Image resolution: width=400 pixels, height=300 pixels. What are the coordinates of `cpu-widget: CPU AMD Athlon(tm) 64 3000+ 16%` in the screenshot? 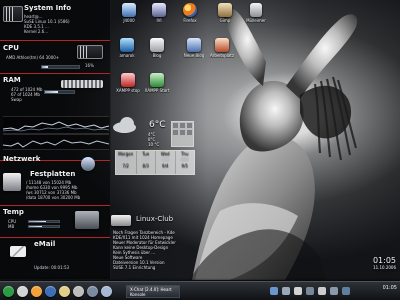 It's located at (55, 56).